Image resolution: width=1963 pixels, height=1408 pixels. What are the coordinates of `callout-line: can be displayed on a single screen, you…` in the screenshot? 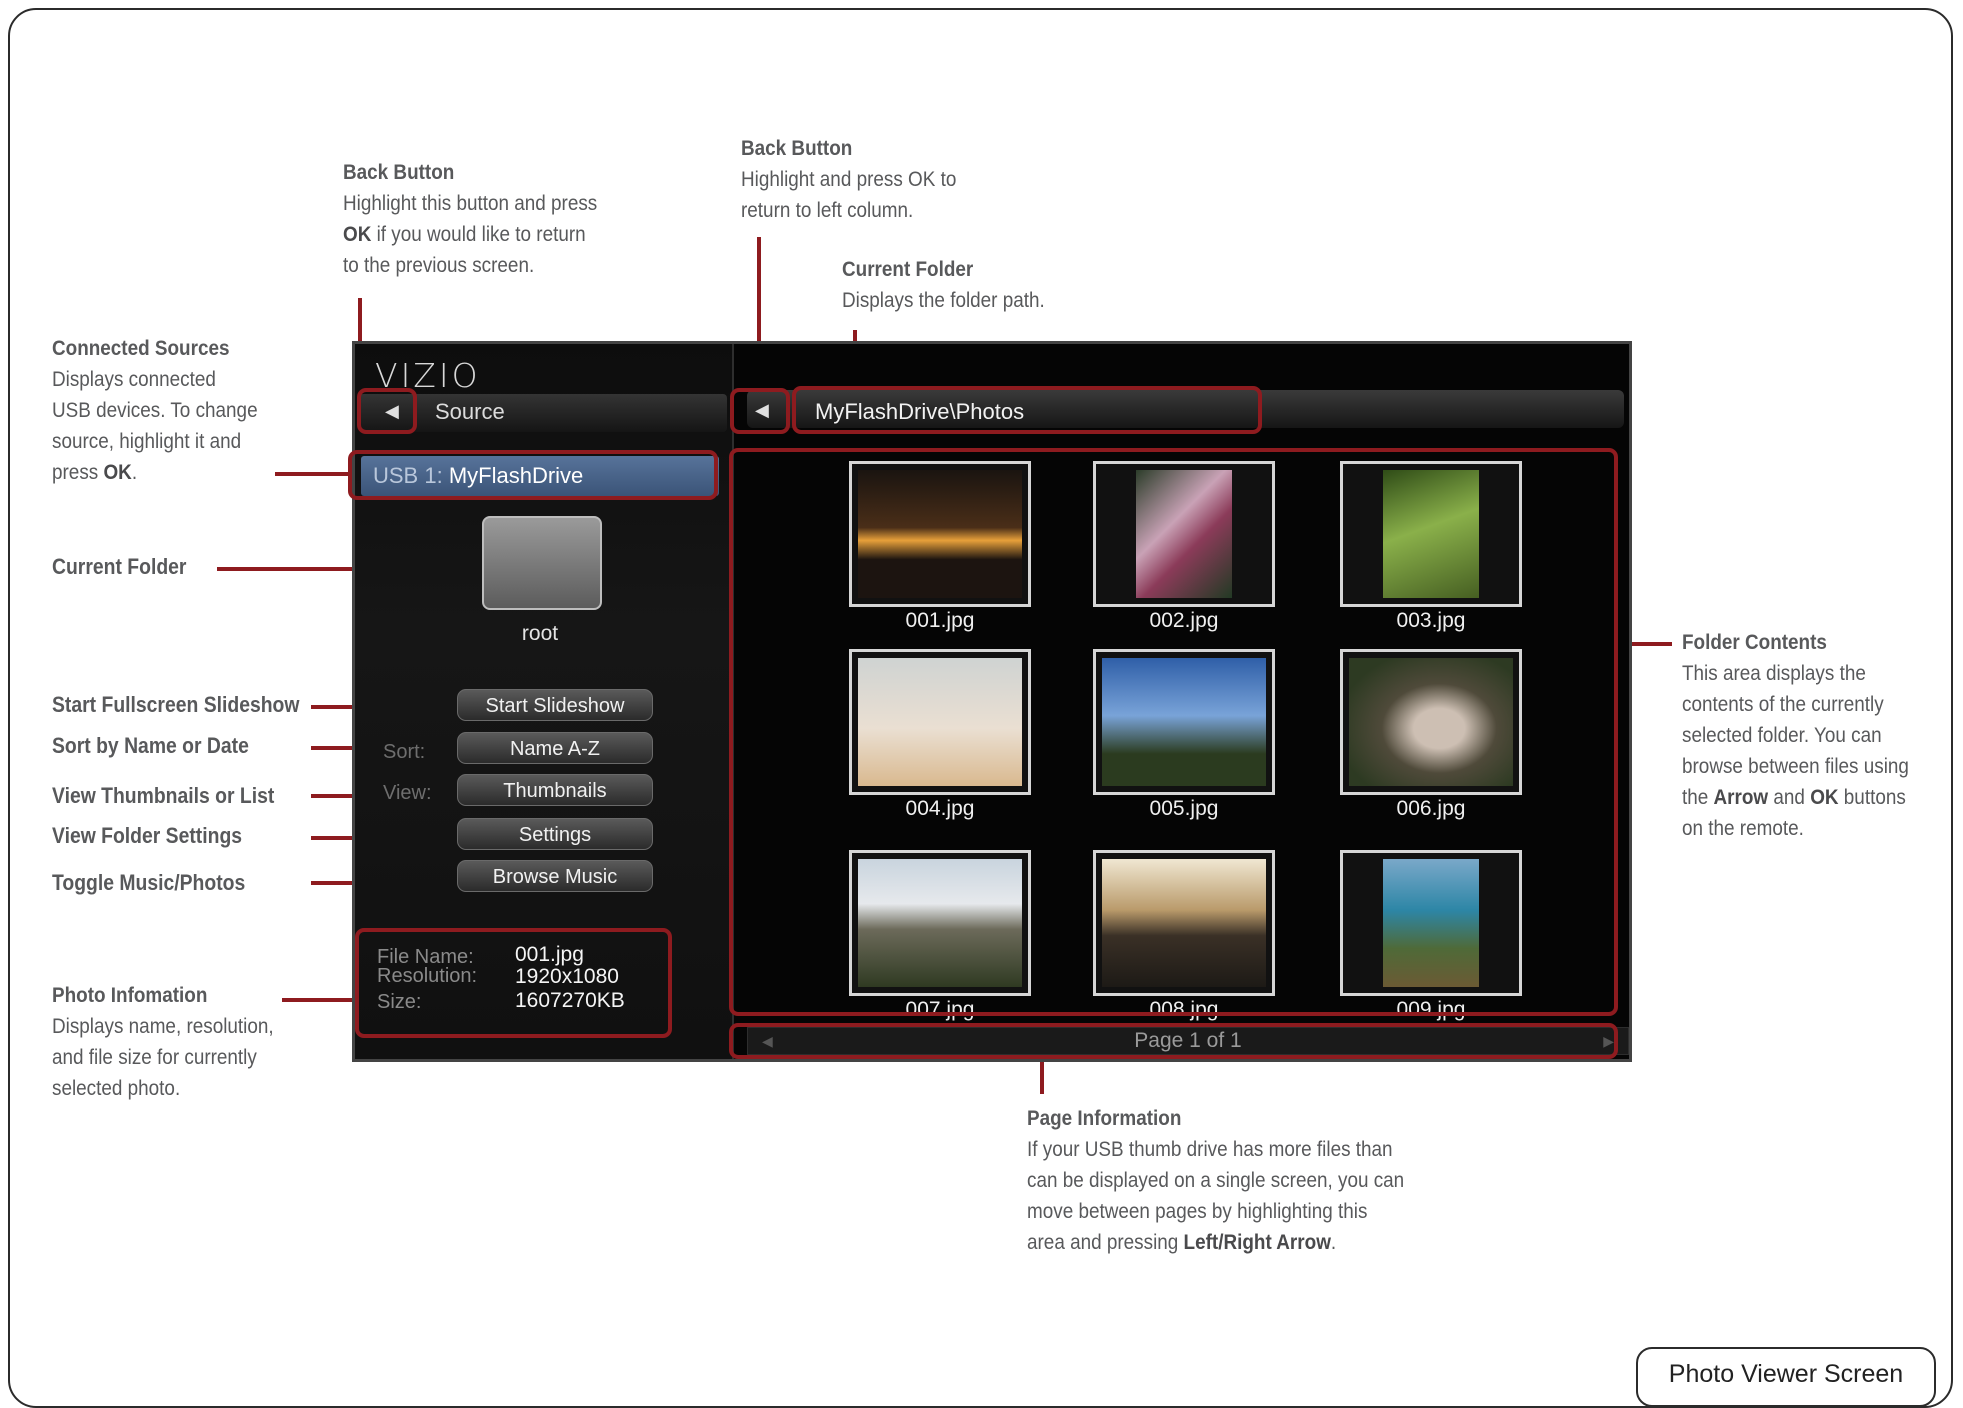 It's located at (1216, 1180).